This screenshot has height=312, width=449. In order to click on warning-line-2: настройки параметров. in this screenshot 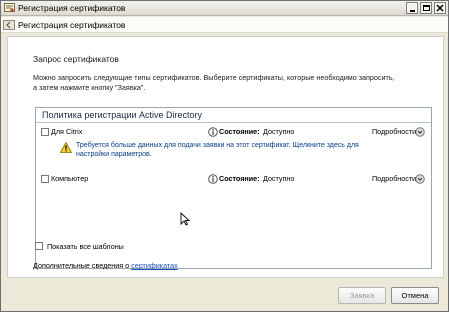, I will do `click(114, 154)`.